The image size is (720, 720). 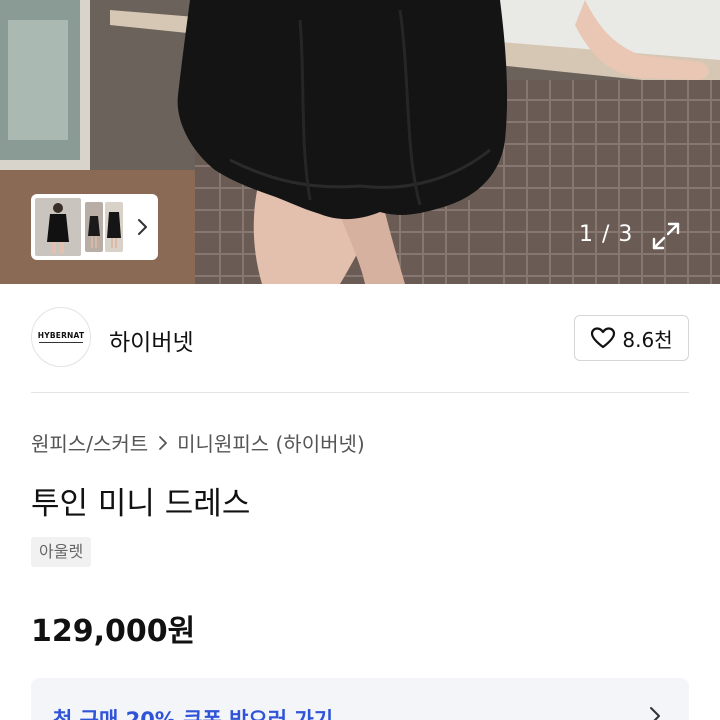 I want to click on seller-name: 하이버넷, so click(x=151, y=340).